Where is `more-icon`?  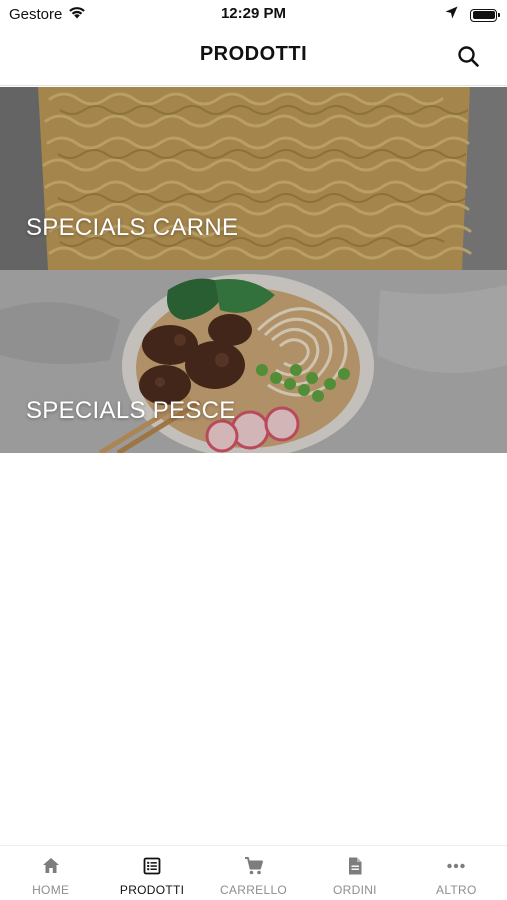 more-icon is located at coordinates (456, 866).